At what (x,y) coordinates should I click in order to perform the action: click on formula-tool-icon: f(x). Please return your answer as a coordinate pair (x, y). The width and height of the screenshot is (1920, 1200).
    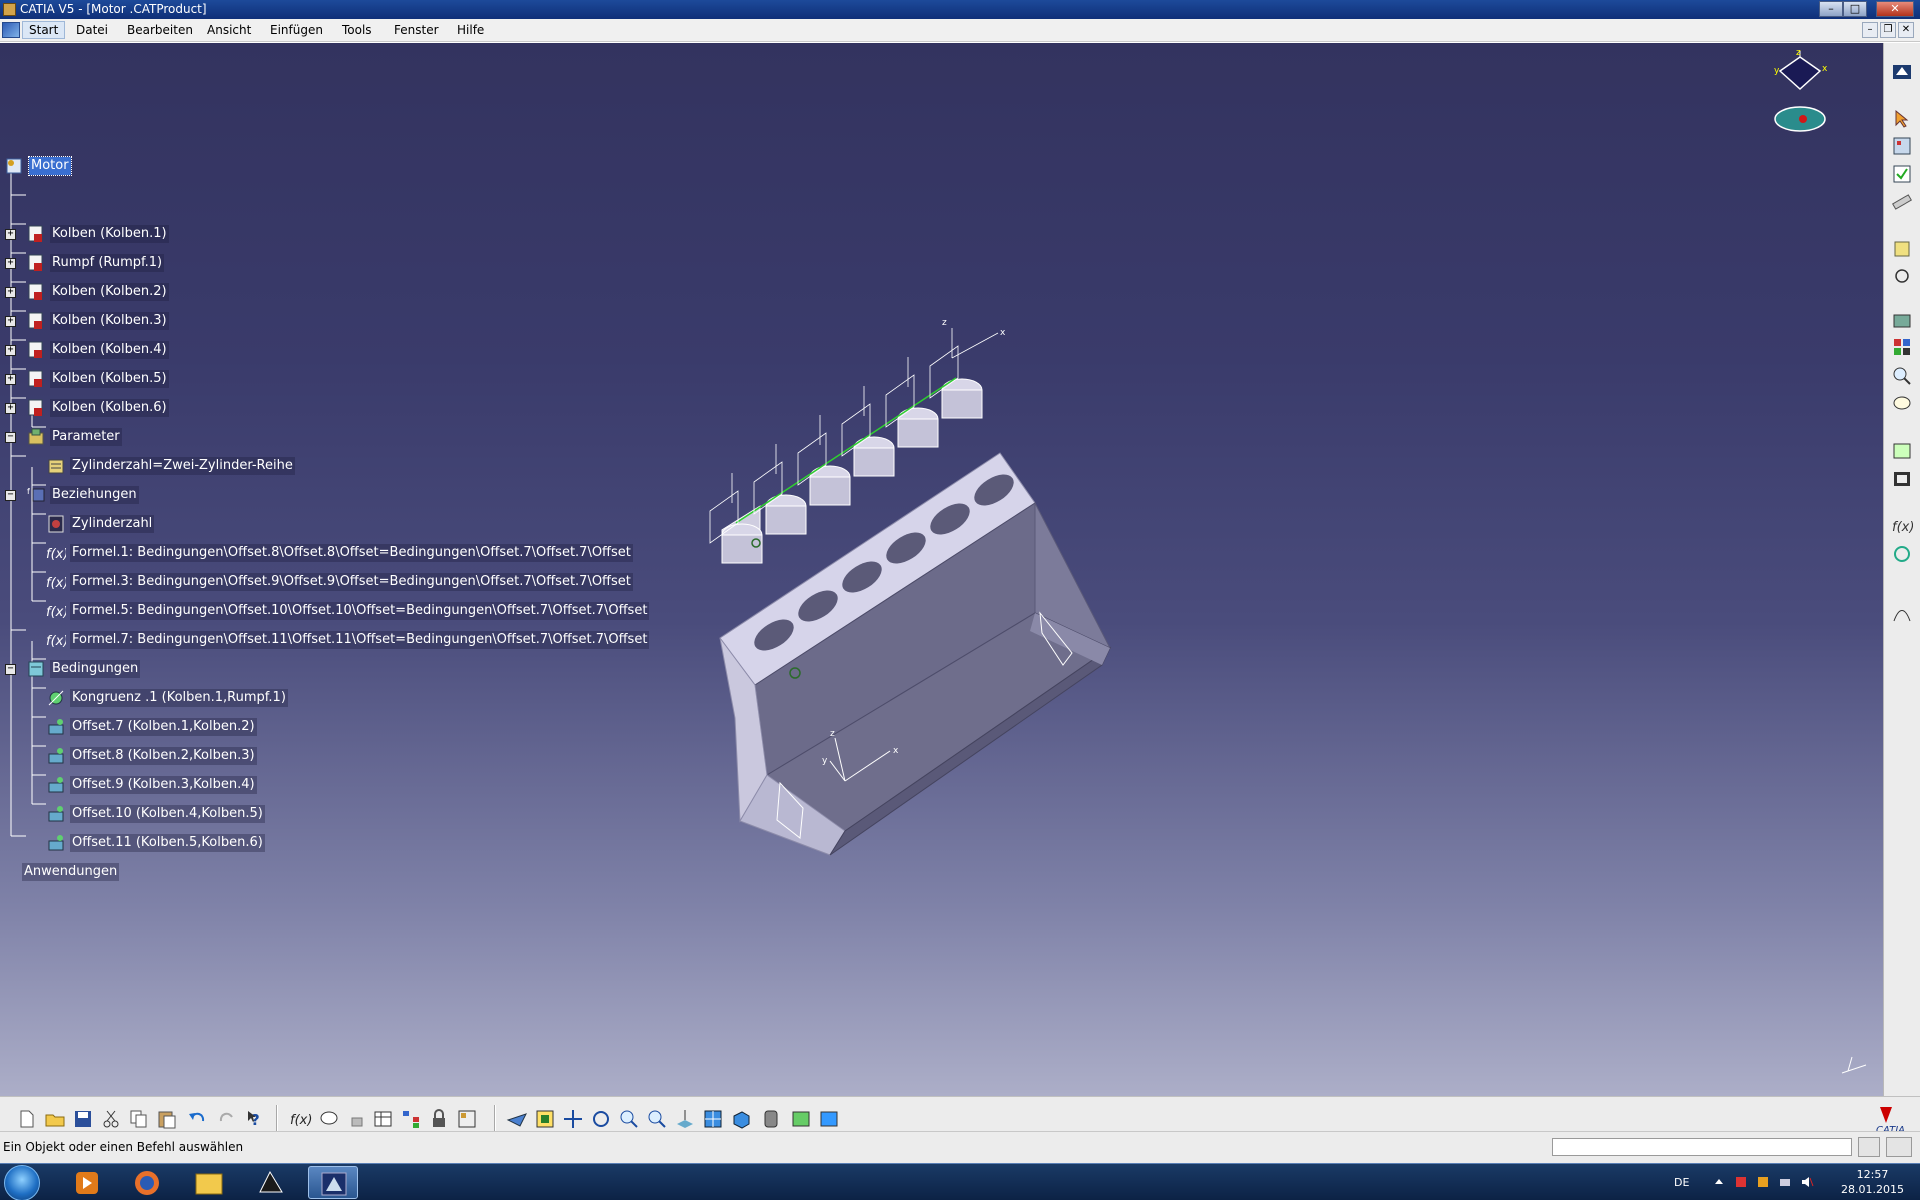
    Looking at the image, I should click on (1902, 526).